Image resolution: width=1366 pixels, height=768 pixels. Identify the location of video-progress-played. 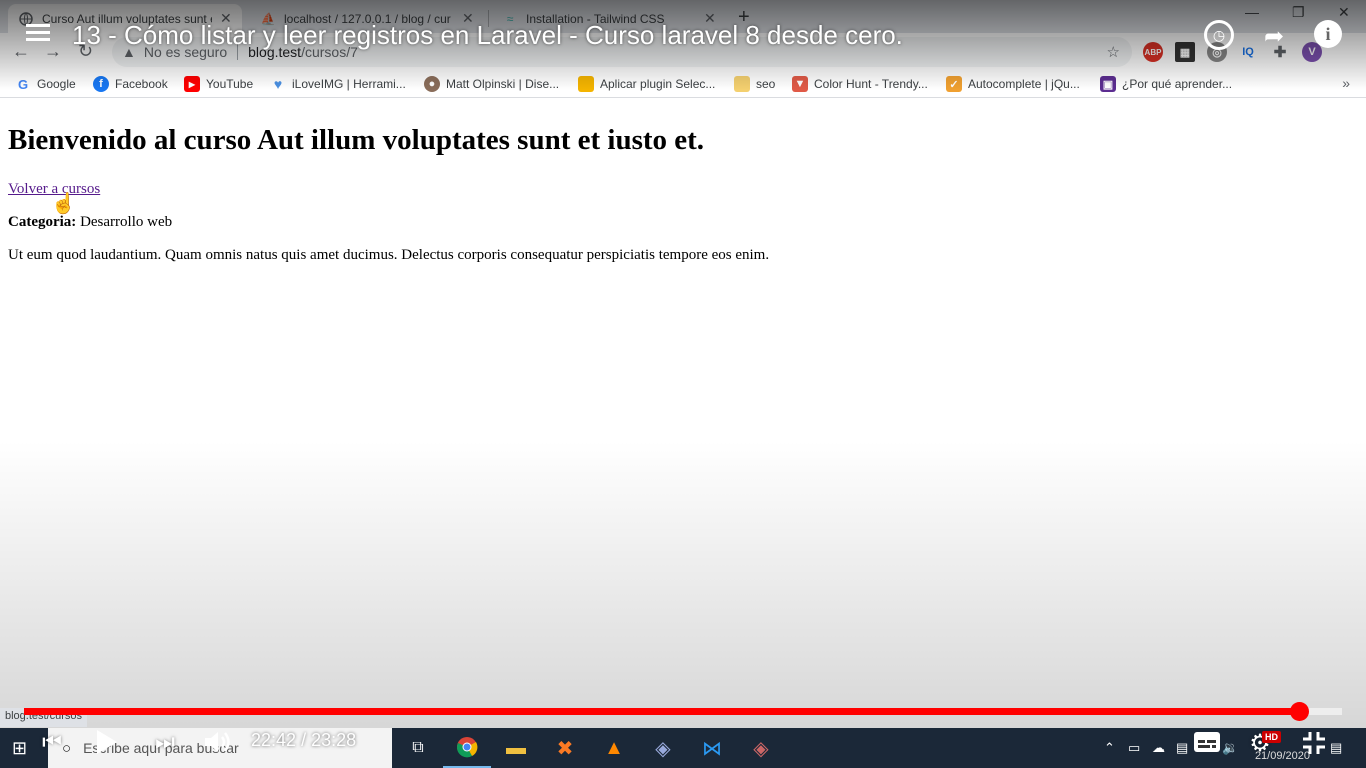
(661, 711).